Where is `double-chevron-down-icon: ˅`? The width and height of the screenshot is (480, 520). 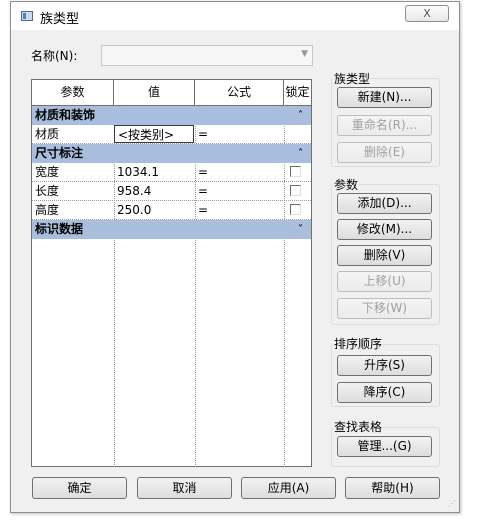 double-chevron-down-icon: ˅ is located at coordinates (300, 229).